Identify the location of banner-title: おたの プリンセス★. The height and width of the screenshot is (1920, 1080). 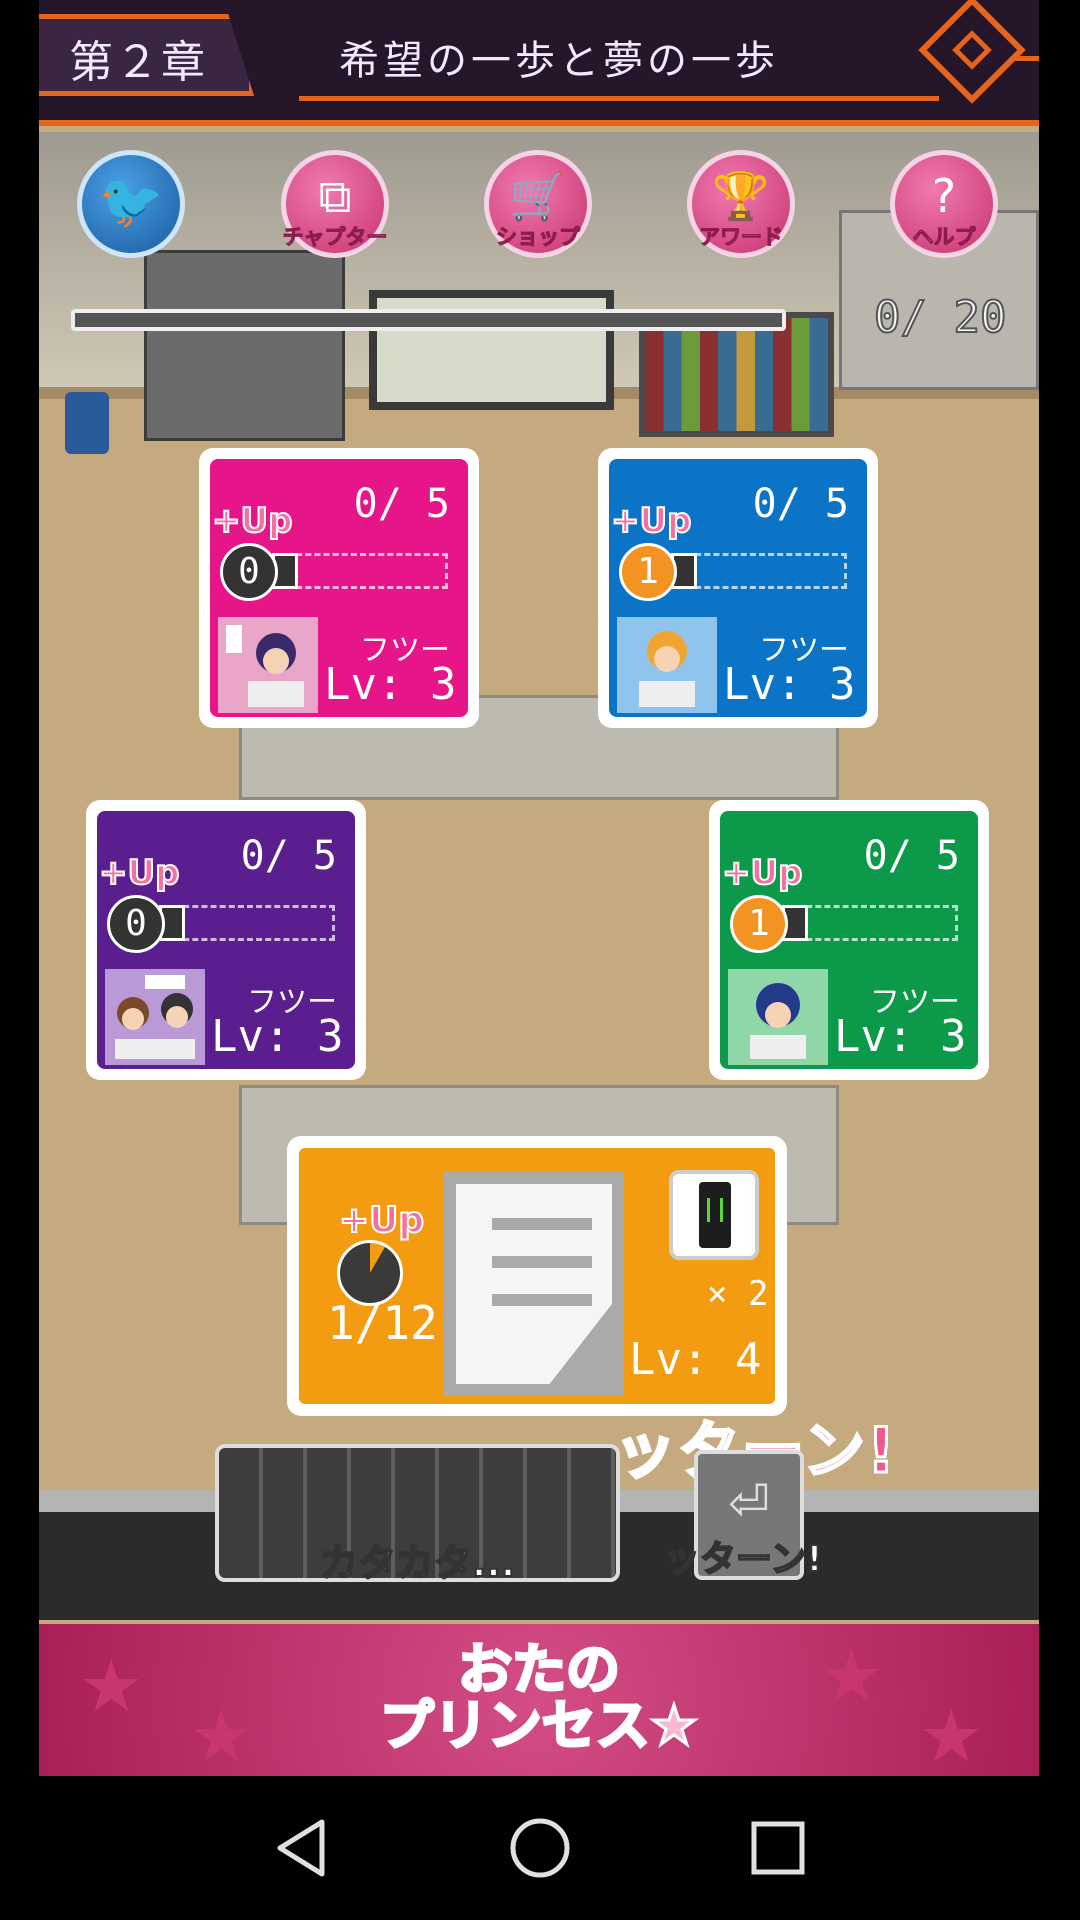
(539, 1697).